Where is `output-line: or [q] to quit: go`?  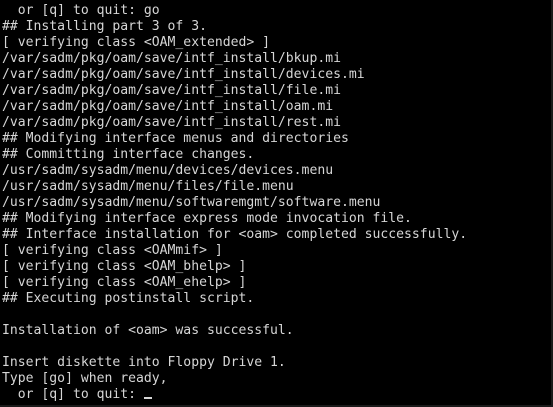
output-line: or [q] to quit: go is located at coordinates (81, 10).